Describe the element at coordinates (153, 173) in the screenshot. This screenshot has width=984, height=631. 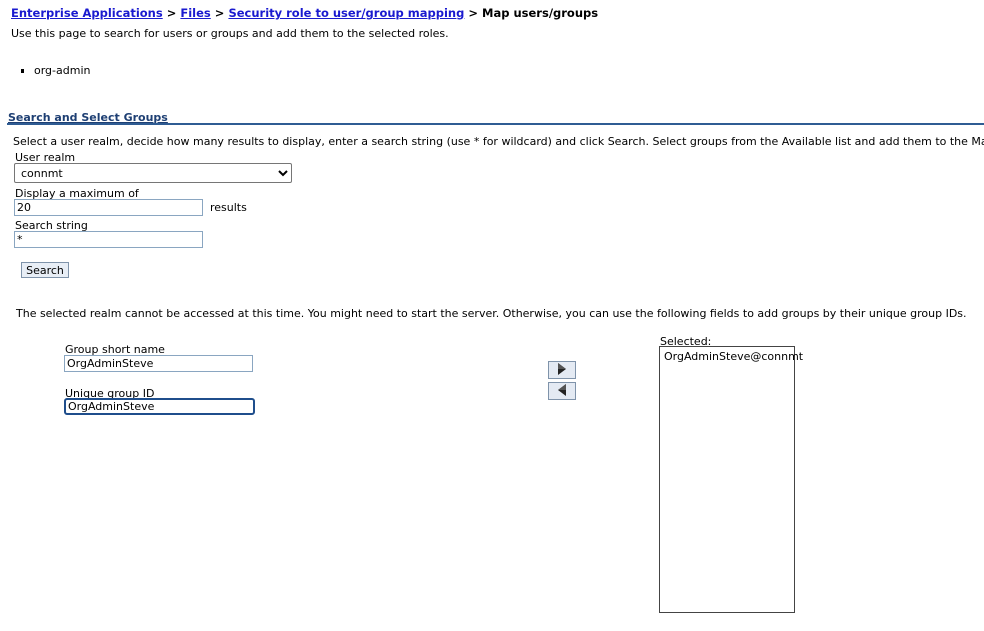
I see `user-realm-select: connmt` at that location.